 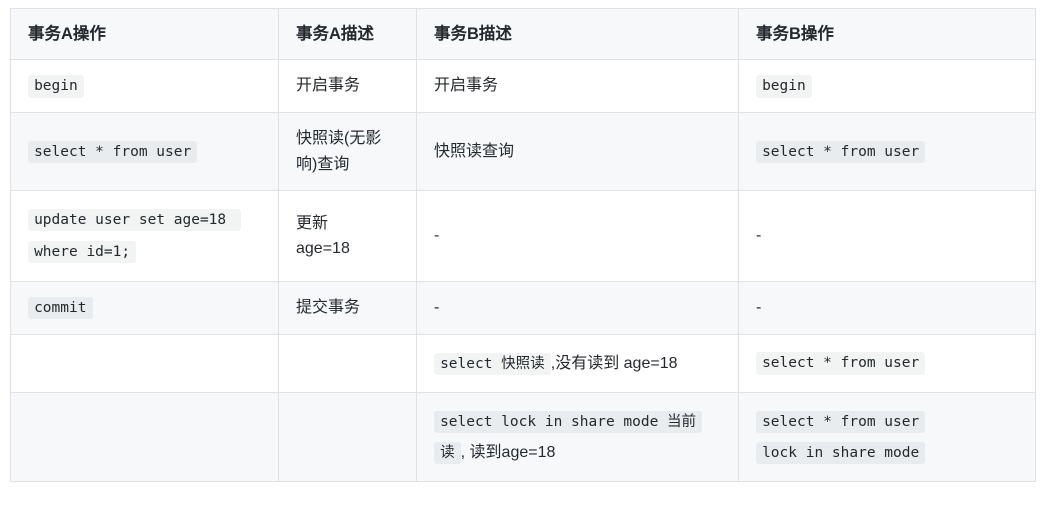 What do you see at coordinates (347, 151) in the screenshot?
I see `cell-a-description: 快照读(无影响)查询` at bounding box center [347, 151].